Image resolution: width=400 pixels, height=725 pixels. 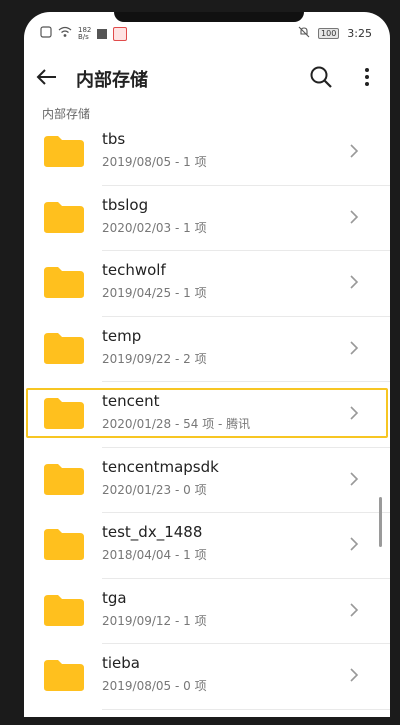 I want to click on folder-meta: 2020/02/03 - 1 项, so click(x=154, y=227).